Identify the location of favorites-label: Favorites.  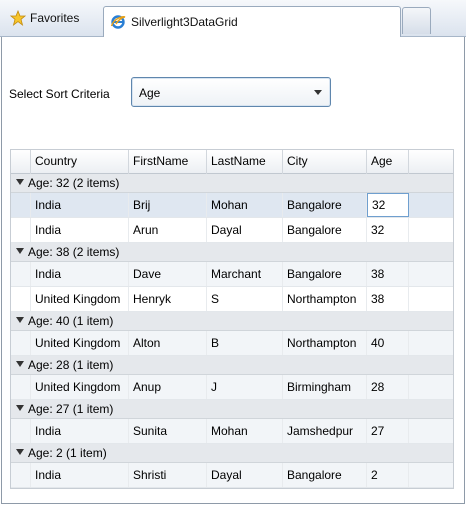
(55, 18).